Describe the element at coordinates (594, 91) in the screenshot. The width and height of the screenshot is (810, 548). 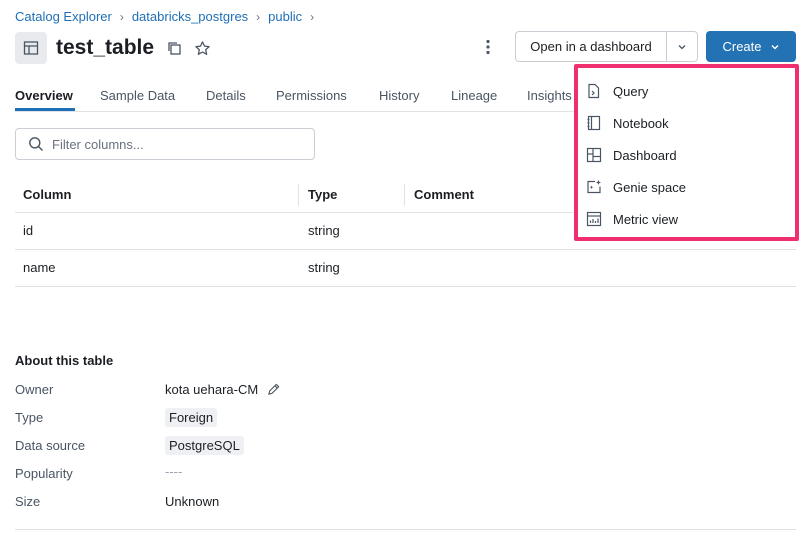
I see `query-icon` at that location.